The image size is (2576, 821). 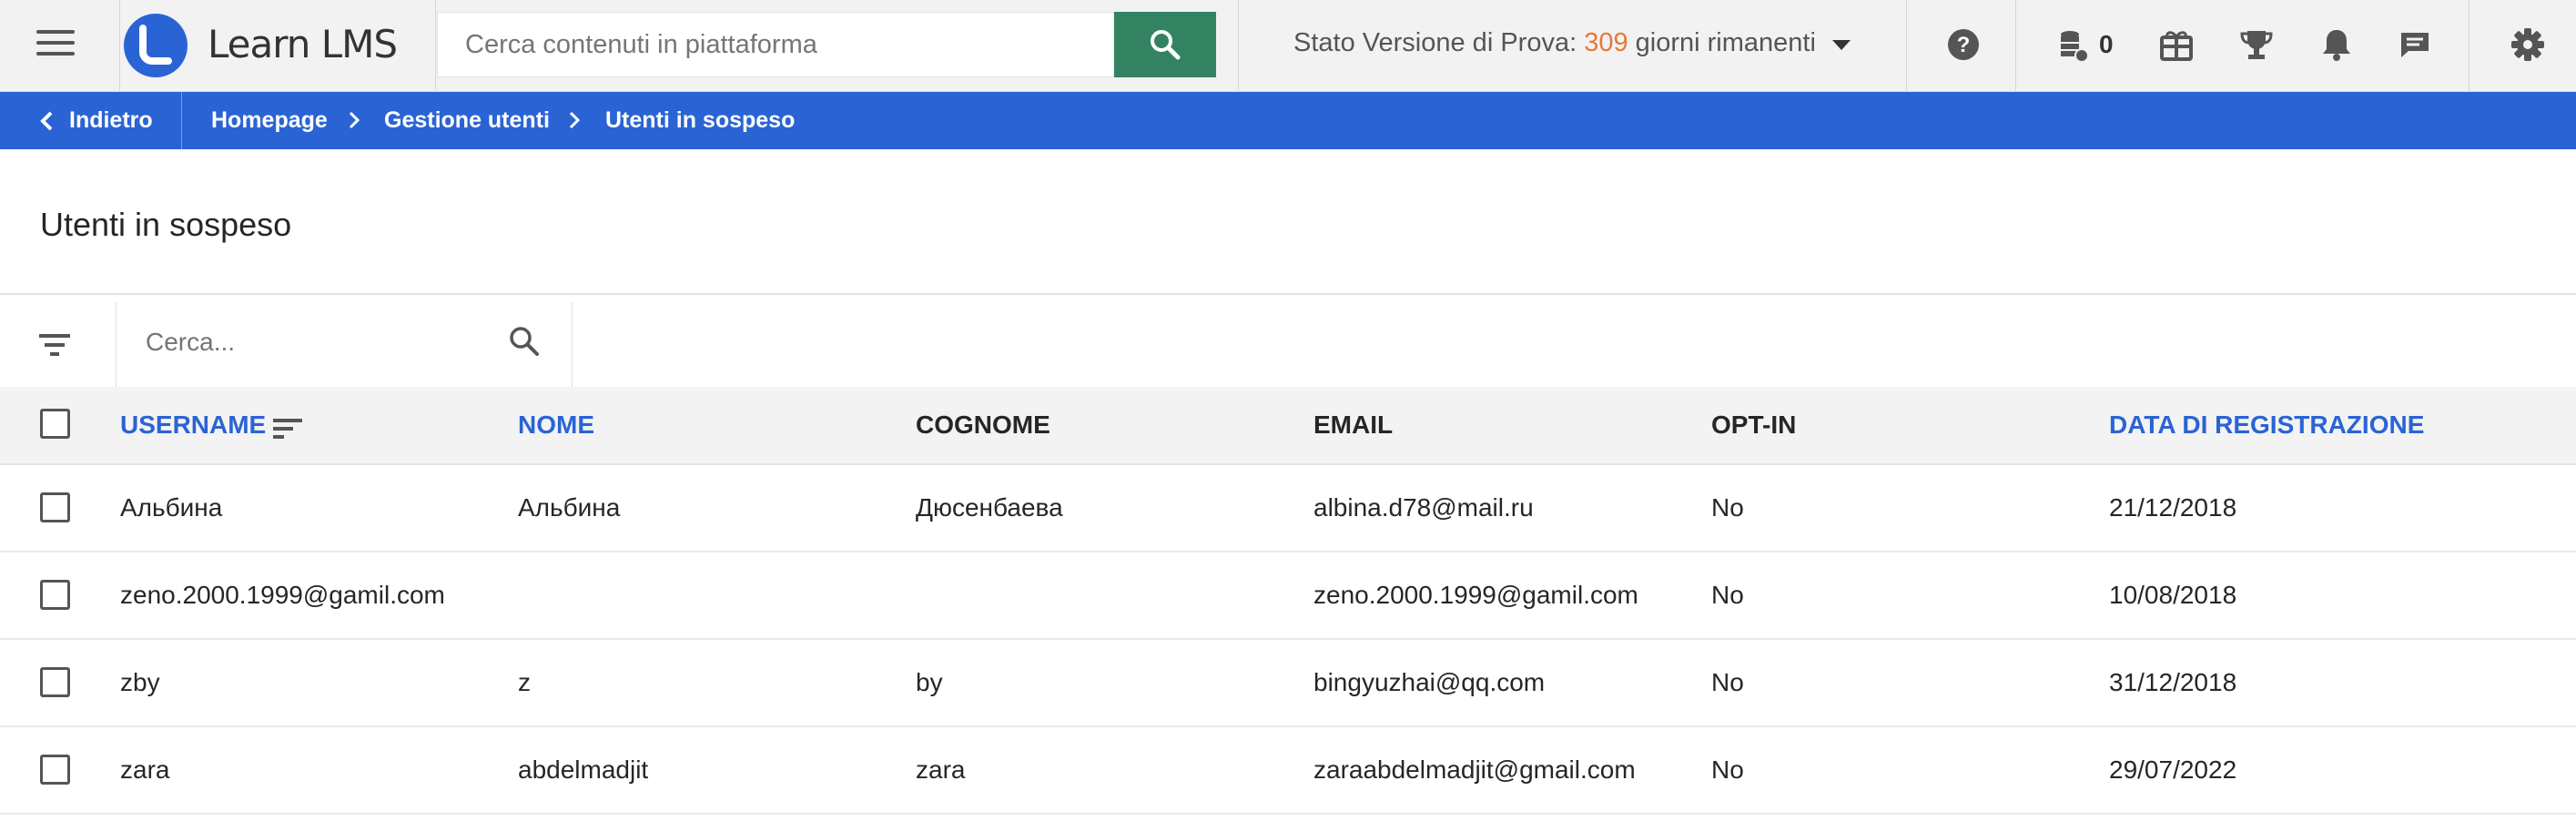 What do you see at coordinates (2173, 595) in the screenshot?
I see `cell-registration-date: 10/08/2018` at bounding box center [2173, 595].